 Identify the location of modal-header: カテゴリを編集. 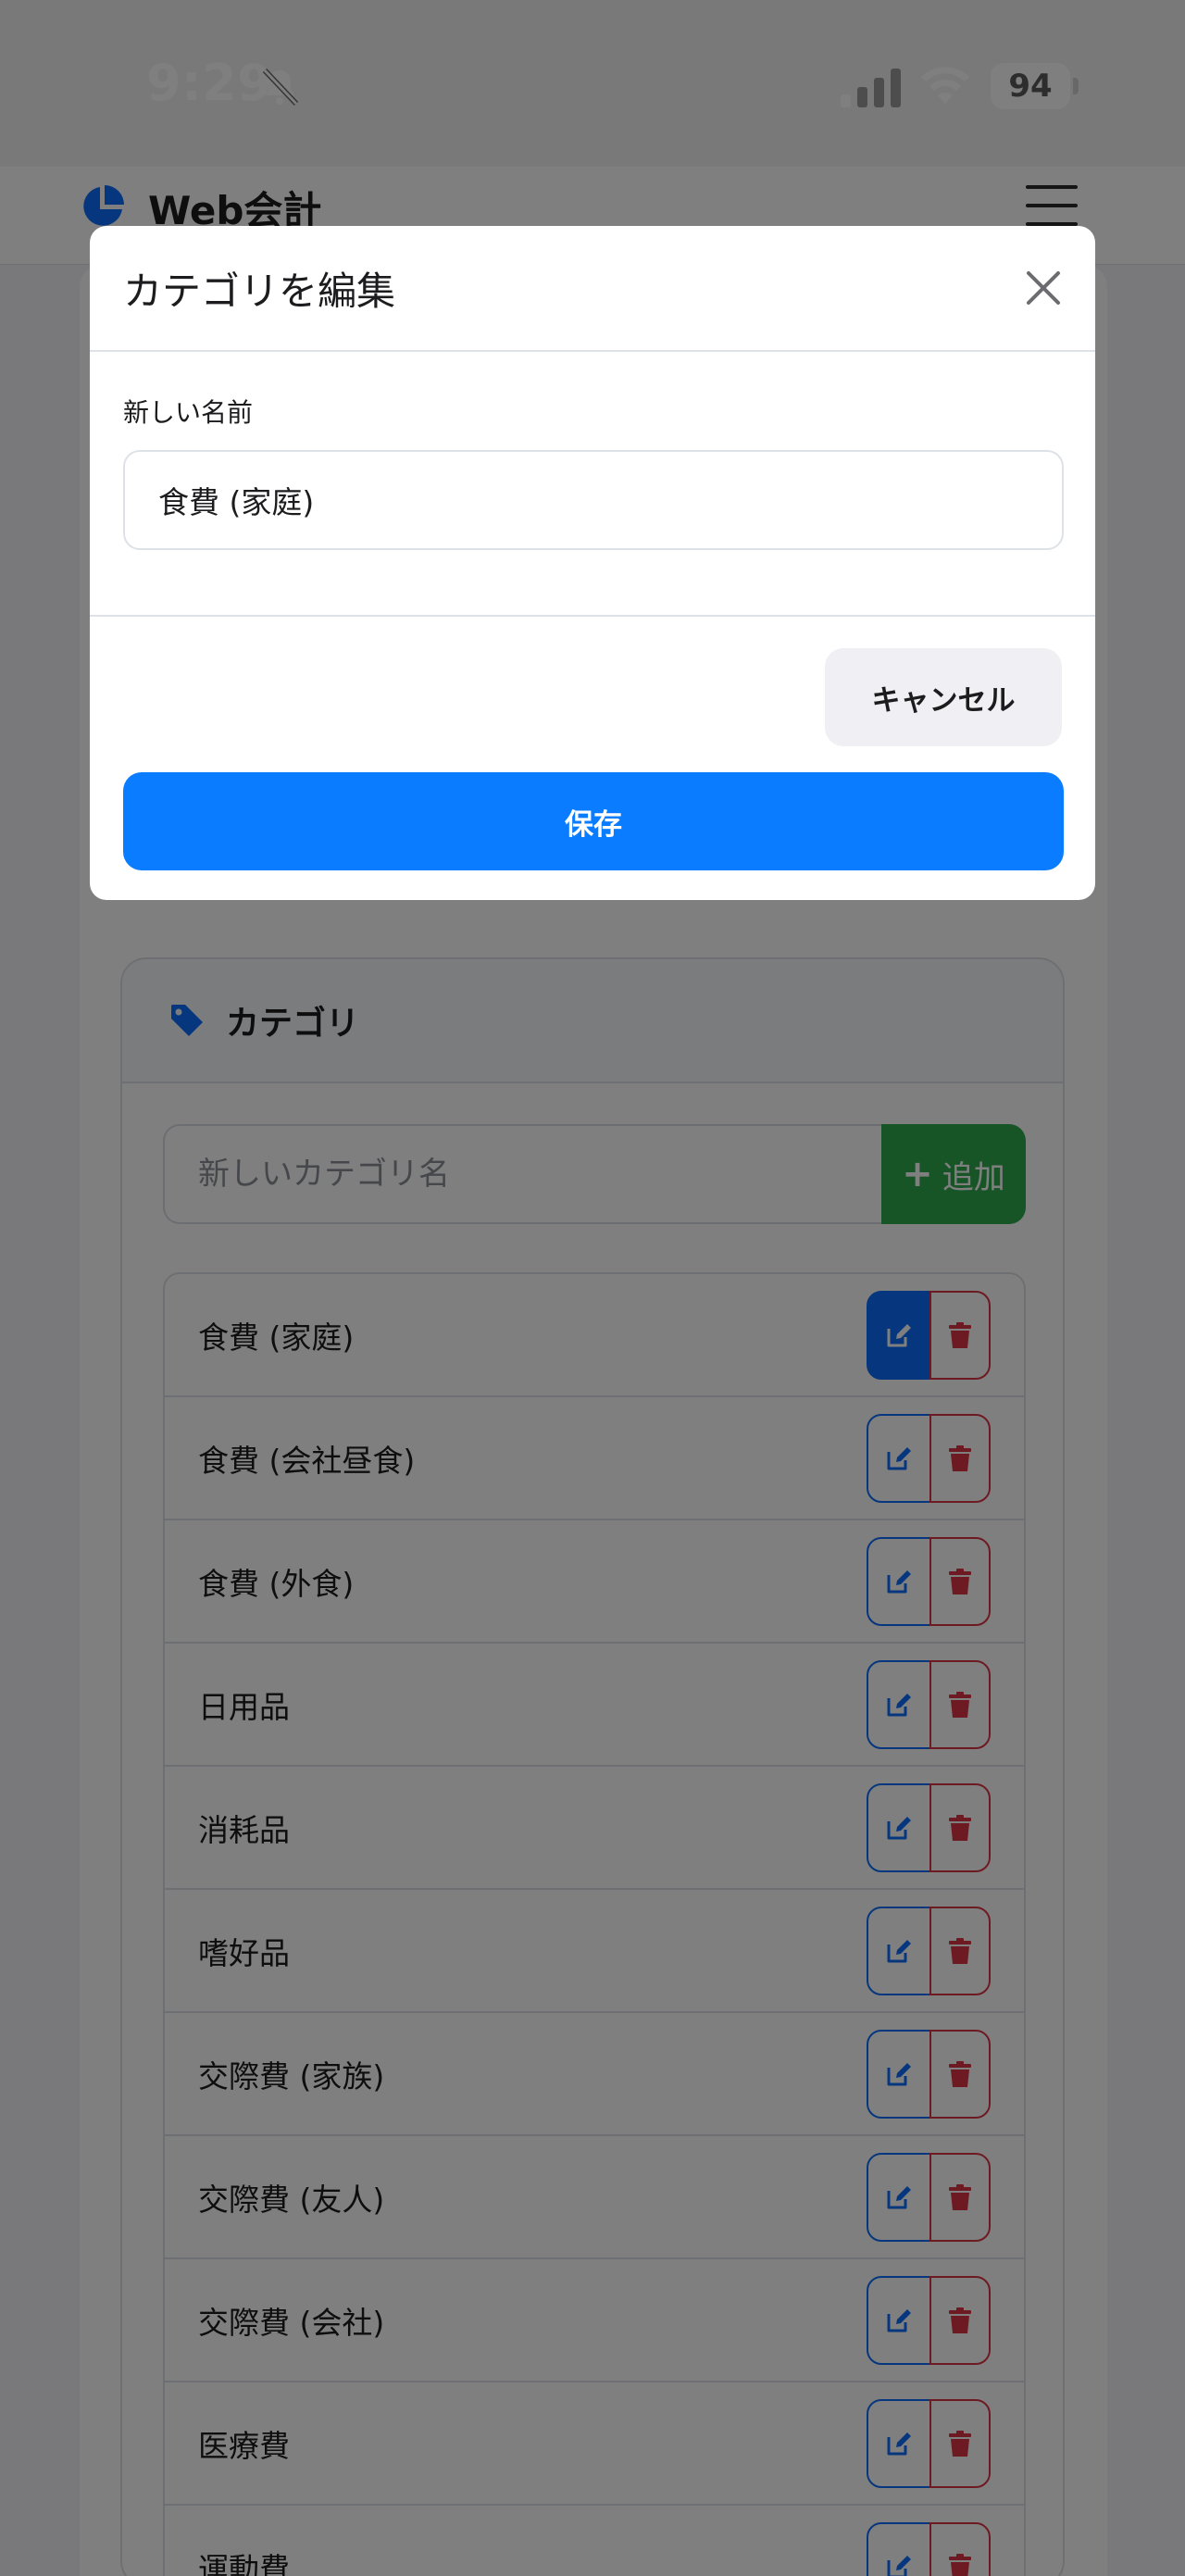
(592, 289).